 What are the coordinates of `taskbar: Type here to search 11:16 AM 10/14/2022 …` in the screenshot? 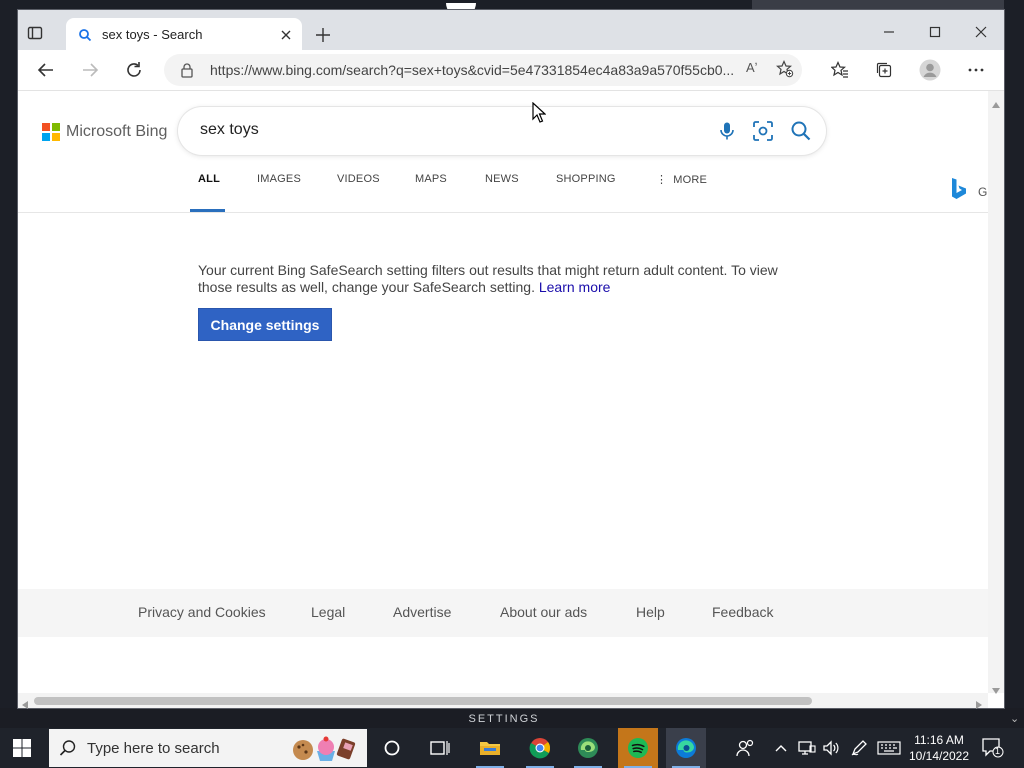 It's located at (512, 748).